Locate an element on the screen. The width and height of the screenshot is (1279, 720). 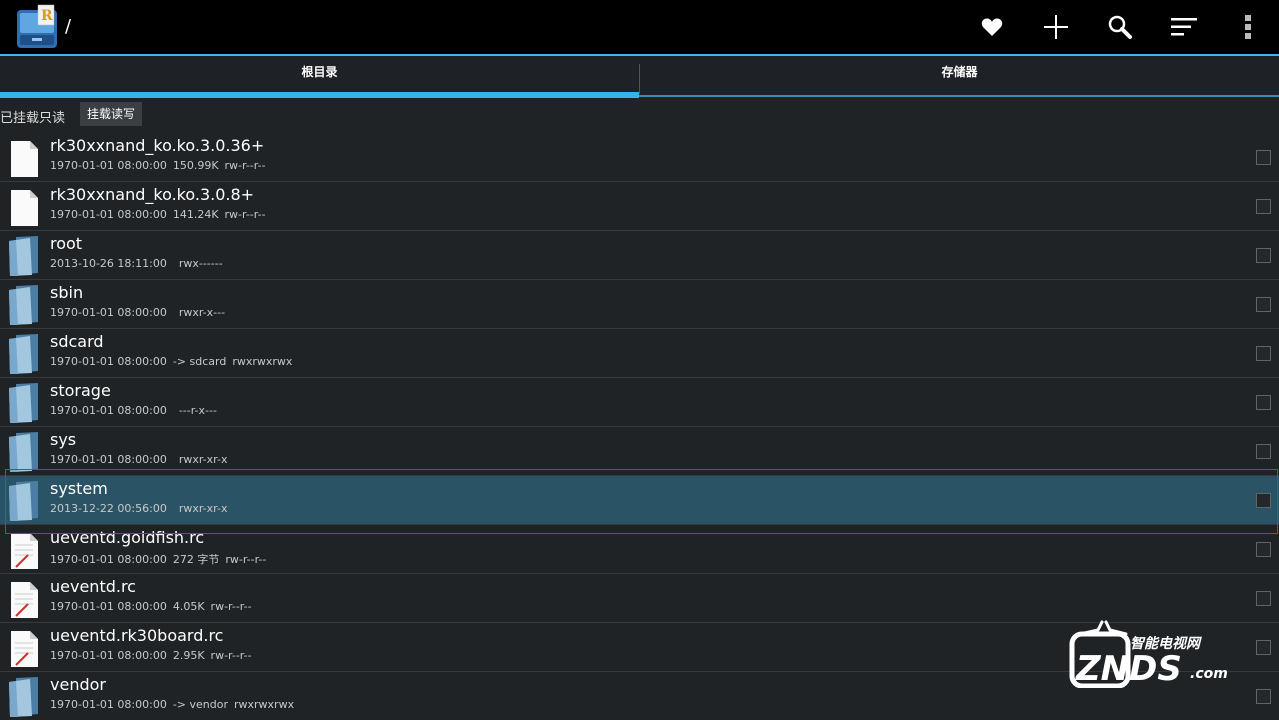
file-permissions: rwxr-x--- is located at coordinates (202, 312).